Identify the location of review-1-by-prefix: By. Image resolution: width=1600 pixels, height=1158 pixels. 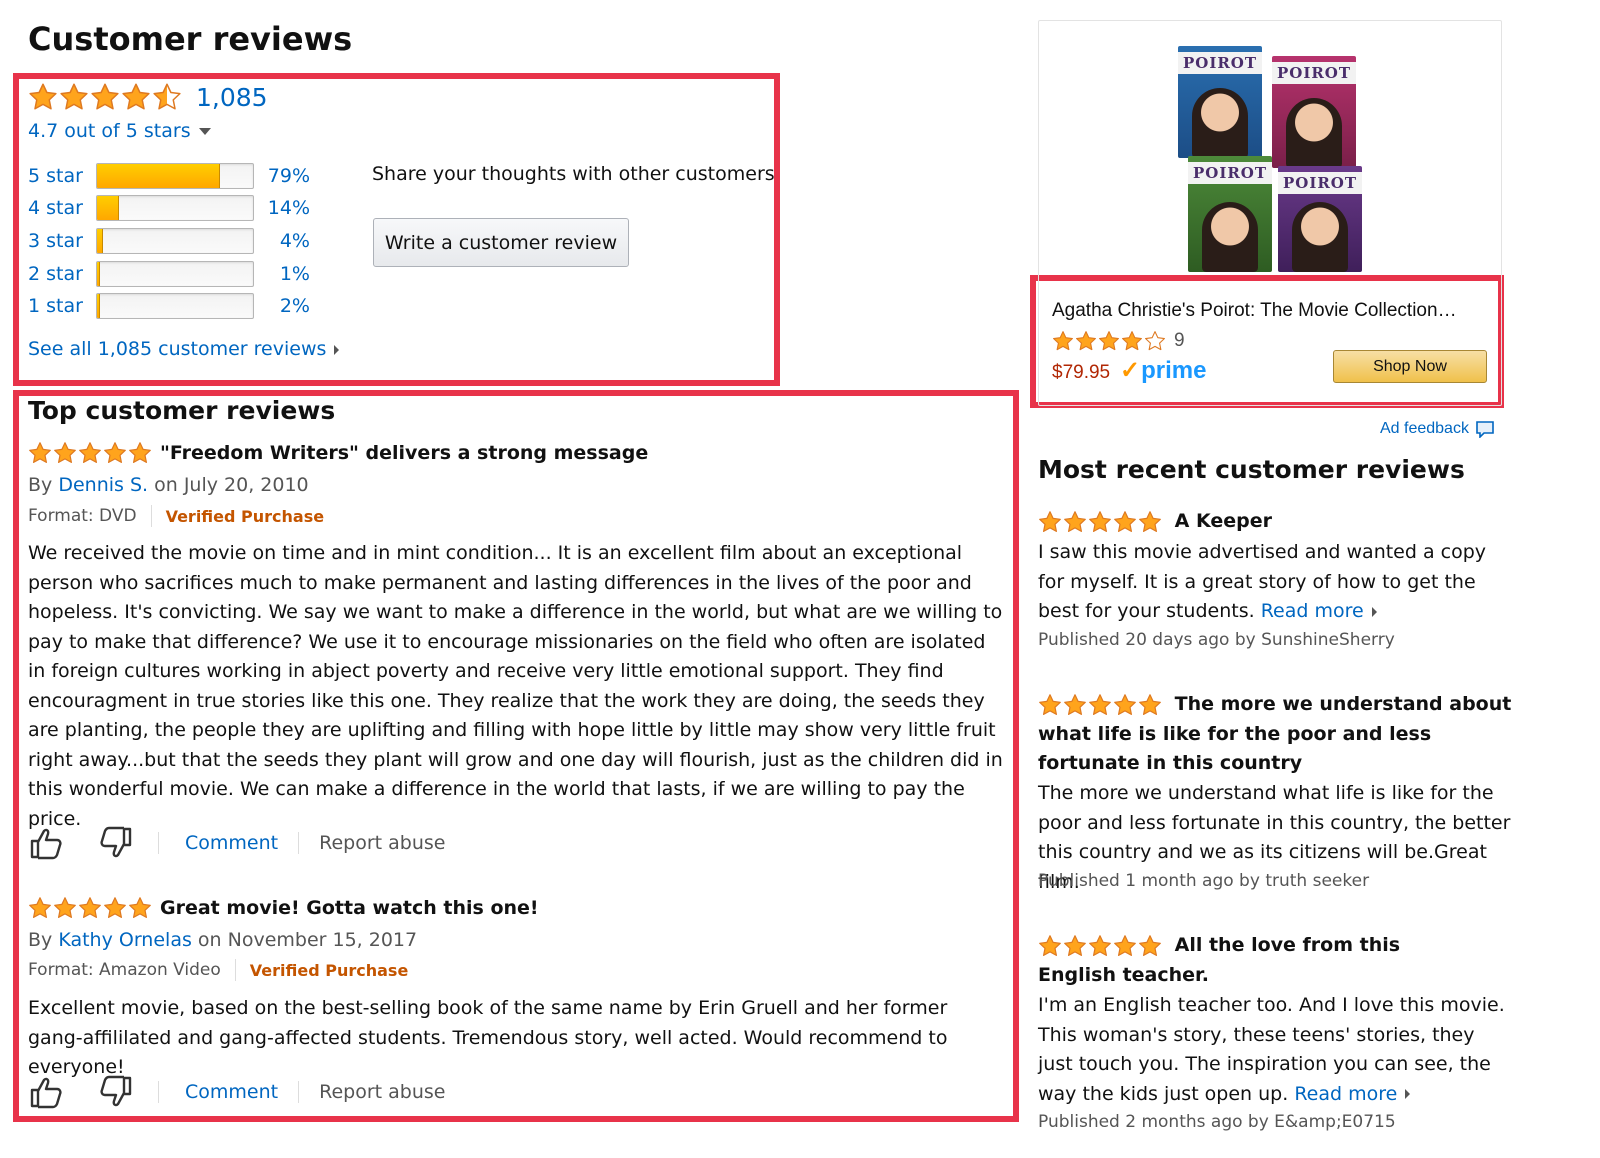
(40, 485).